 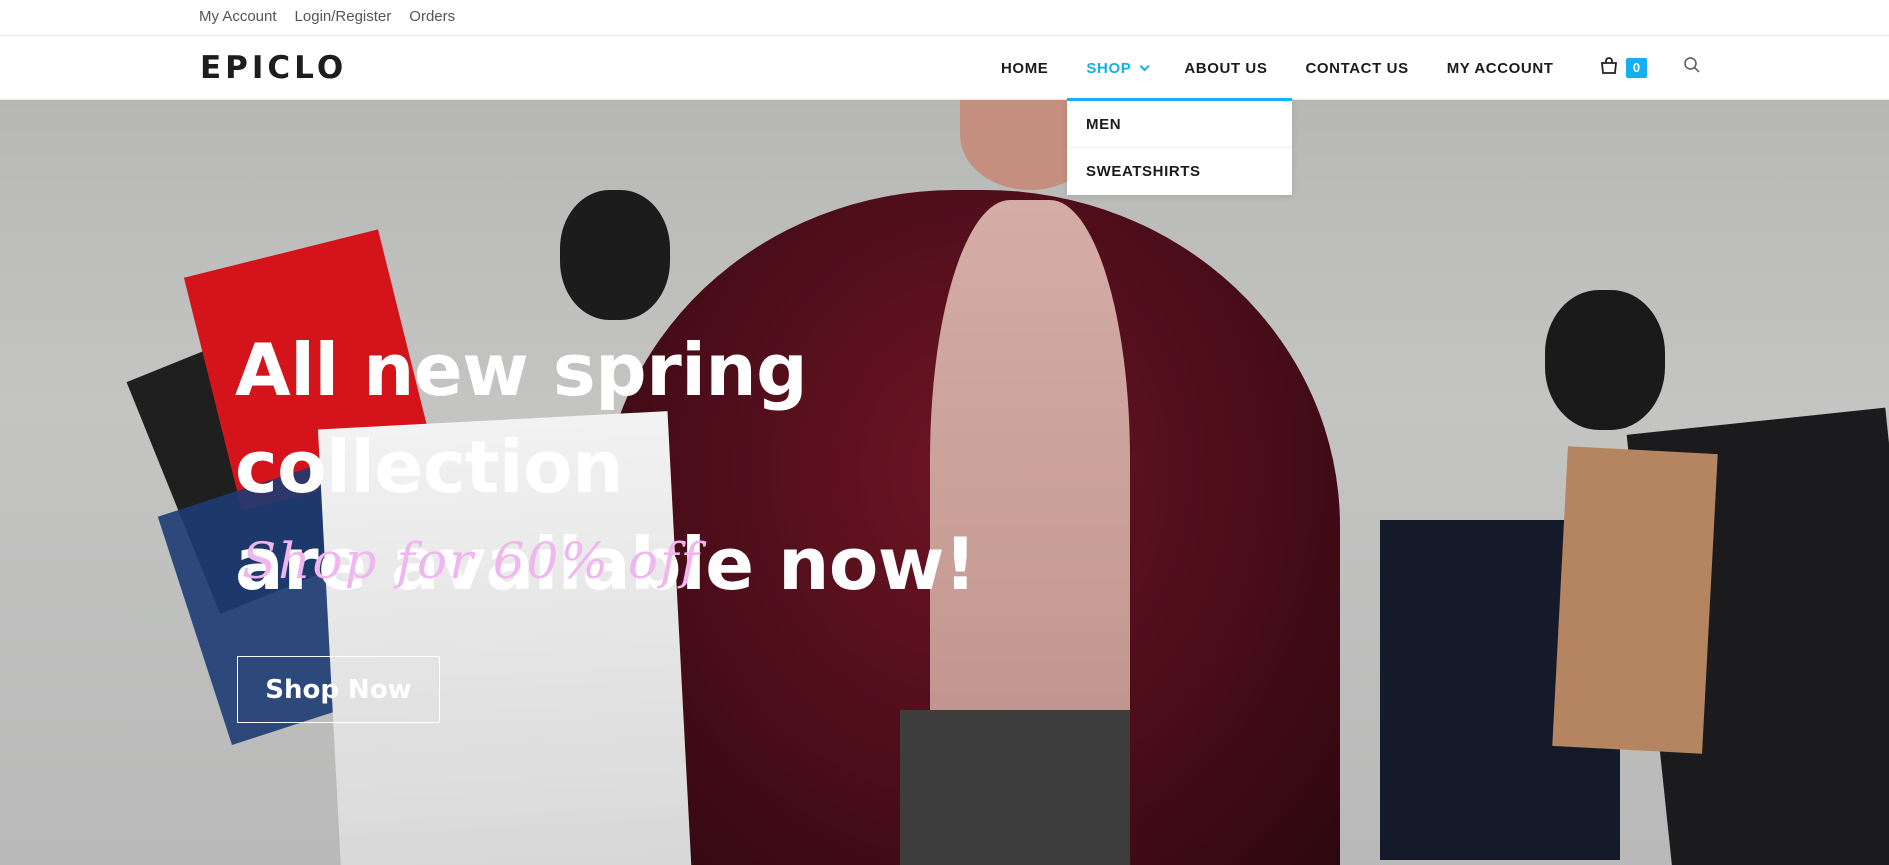 I want to click on top-link-orders: Orders, so click(x=432, y=16).